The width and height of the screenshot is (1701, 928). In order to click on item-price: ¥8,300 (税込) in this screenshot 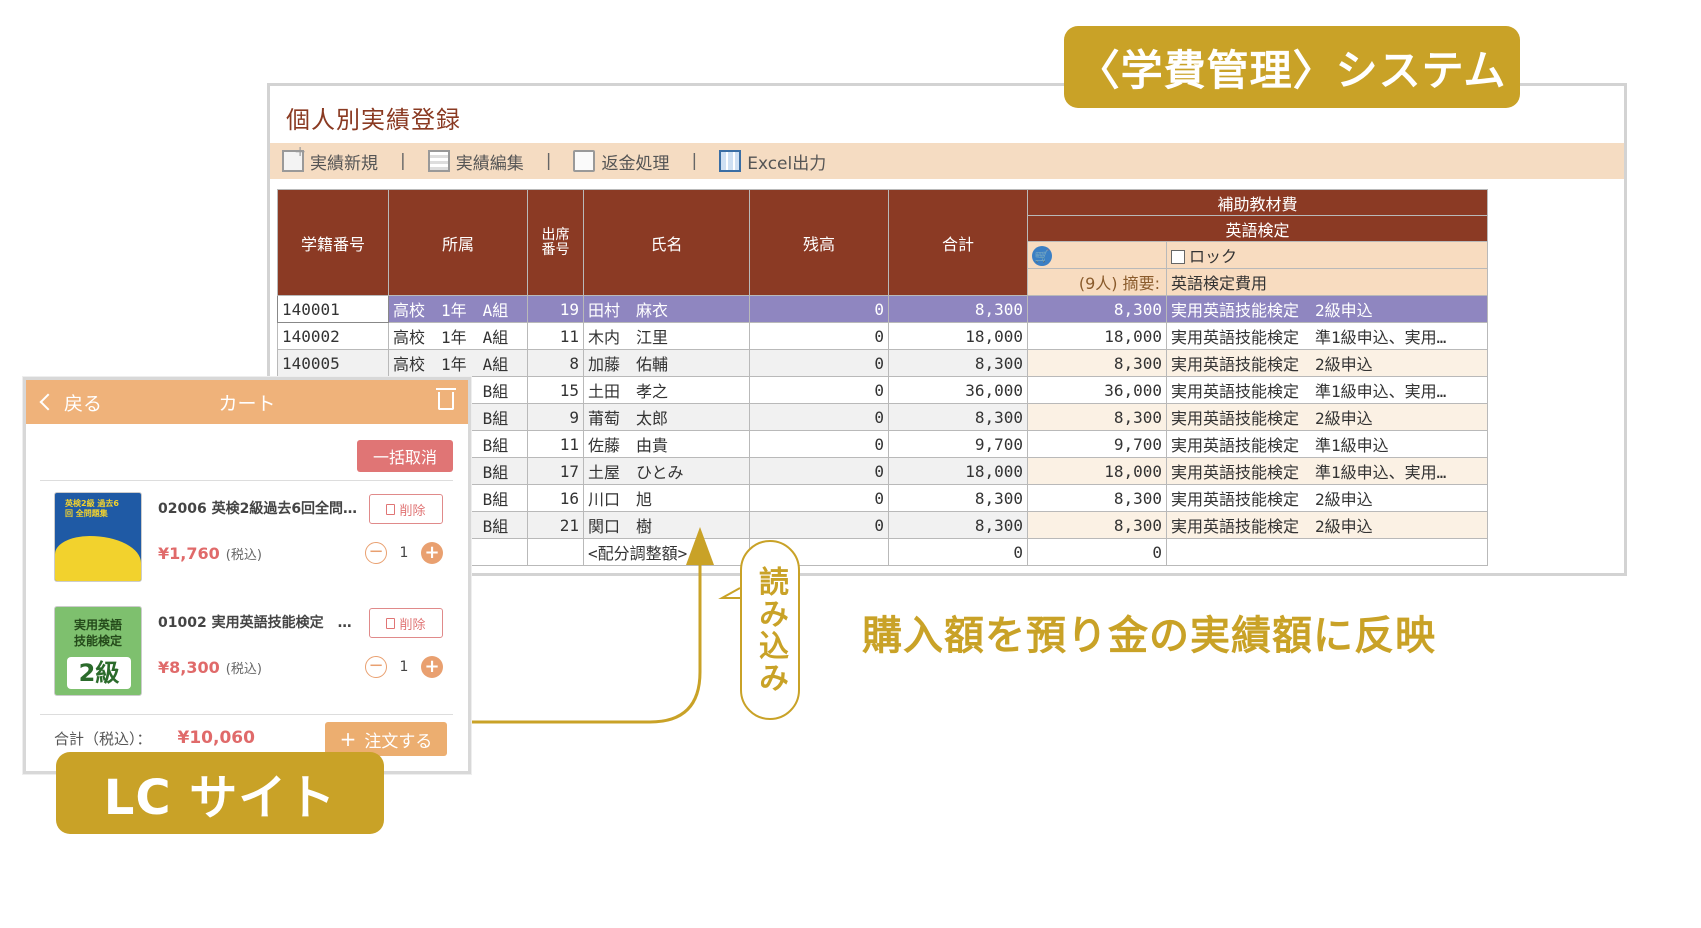, I will do `click(210, 667)`.